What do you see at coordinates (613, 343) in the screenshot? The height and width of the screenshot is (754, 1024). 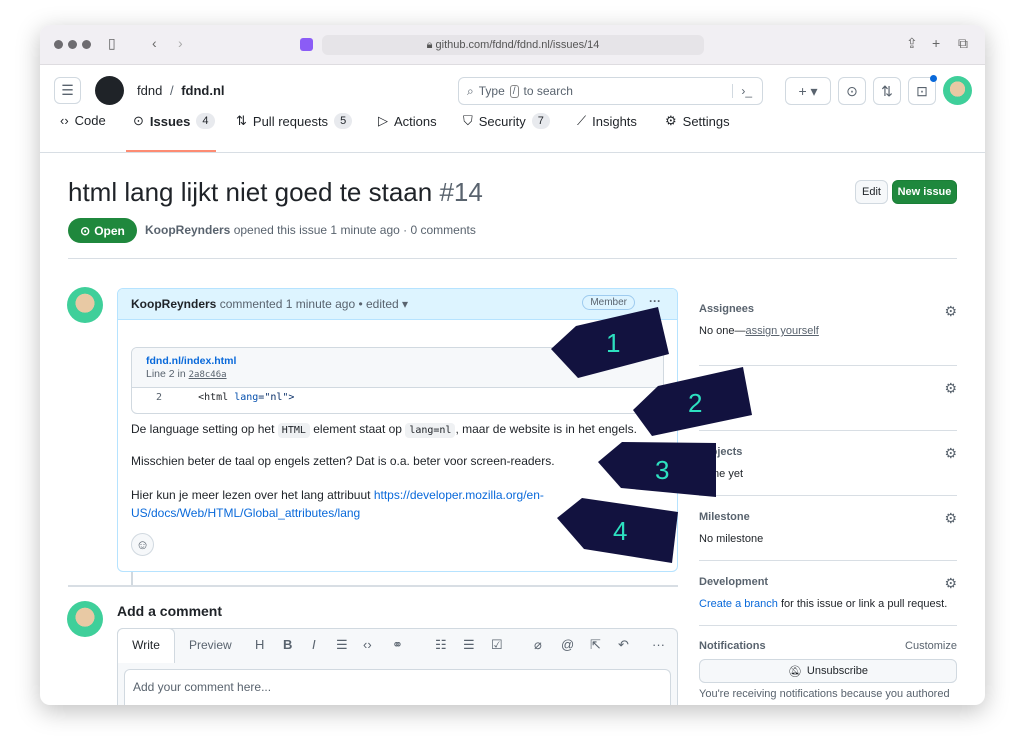 I see `annotation-number-1: 1` at bounding box center [613, 343].